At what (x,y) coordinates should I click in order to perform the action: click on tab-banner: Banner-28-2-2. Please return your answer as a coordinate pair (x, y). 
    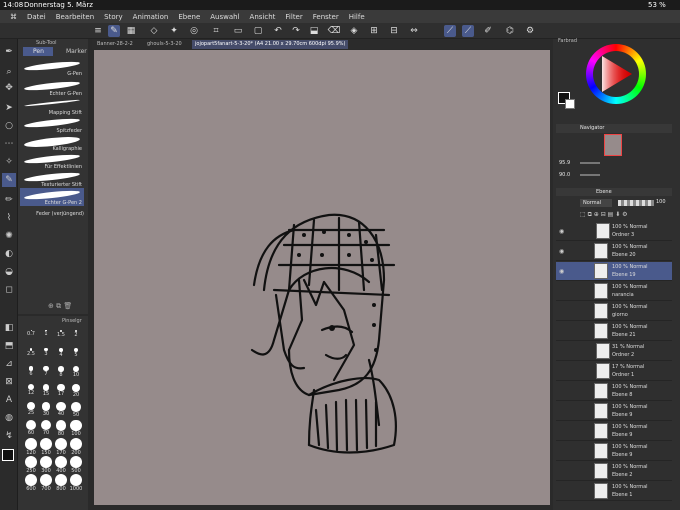
    Looking at the image, I should click on (115, 44).